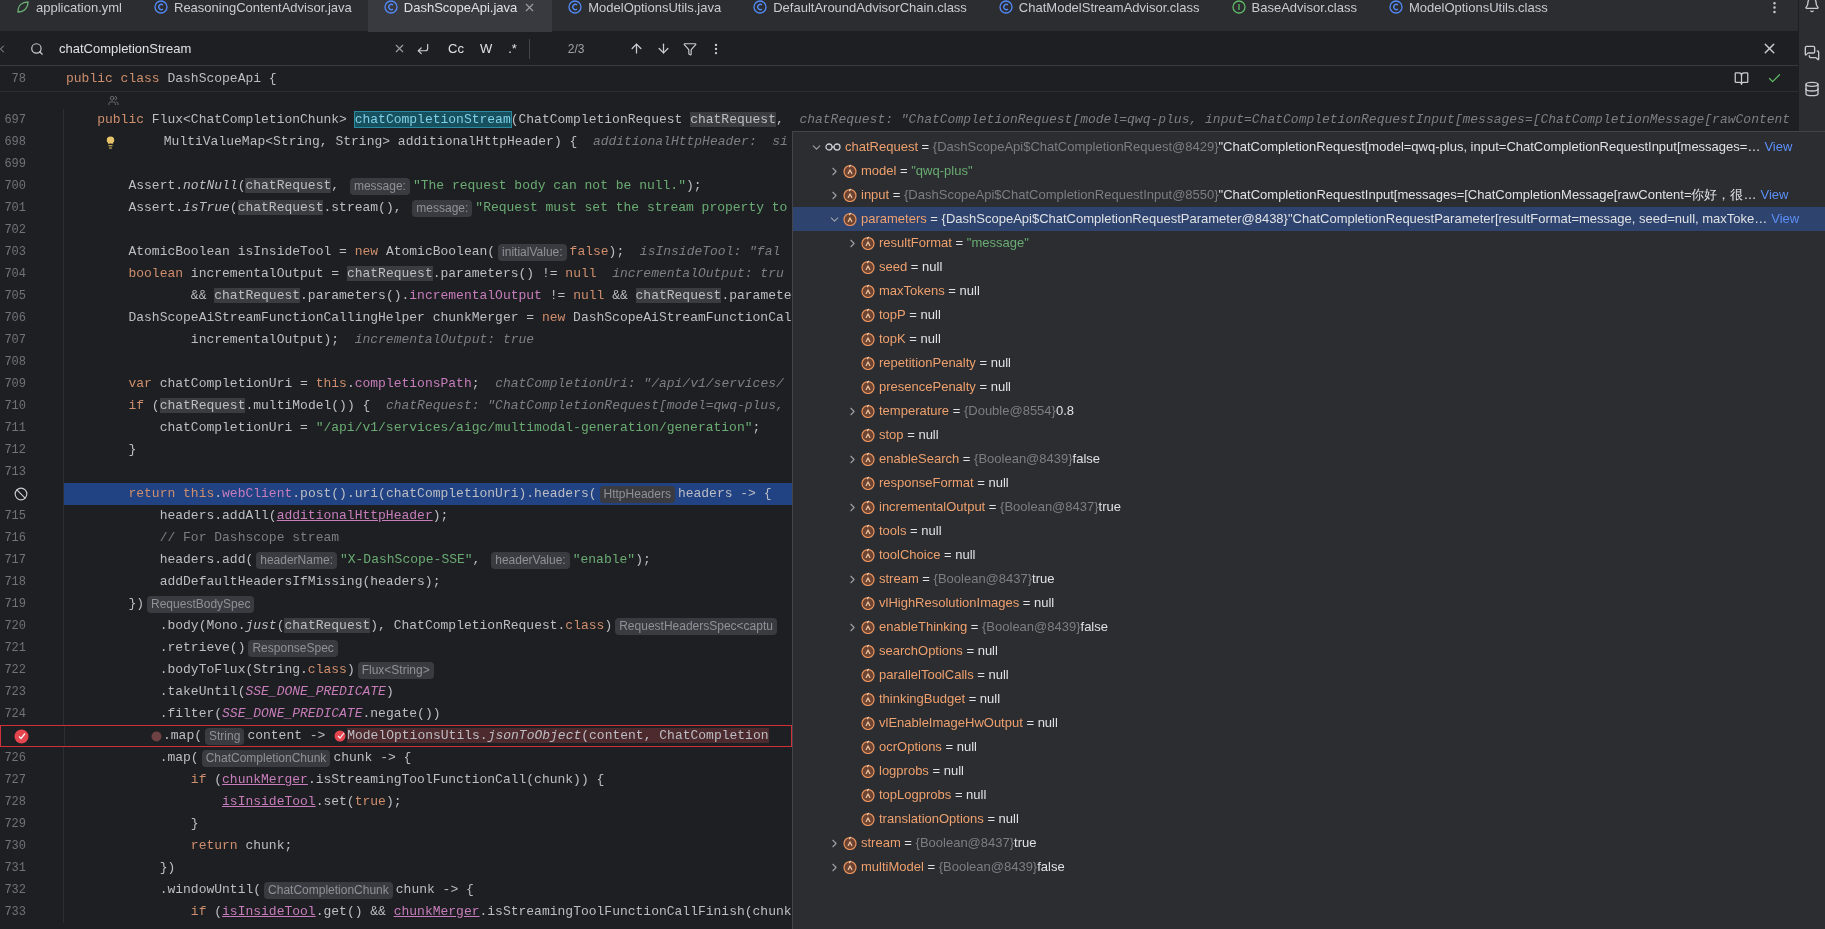 The width and height of the screenshot is (1825, 929). Describe the element at coordinates (113, 100) in the screenshot. I see `people-icon` at that location.